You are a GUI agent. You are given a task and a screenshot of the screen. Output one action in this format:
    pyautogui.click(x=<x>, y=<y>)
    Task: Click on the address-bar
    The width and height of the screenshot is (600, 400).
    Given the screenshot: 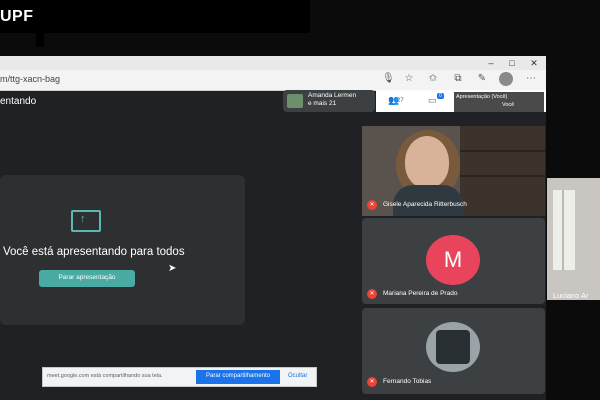 What is the action you would take?
    pyautogui.click(x=273, y=80)
    